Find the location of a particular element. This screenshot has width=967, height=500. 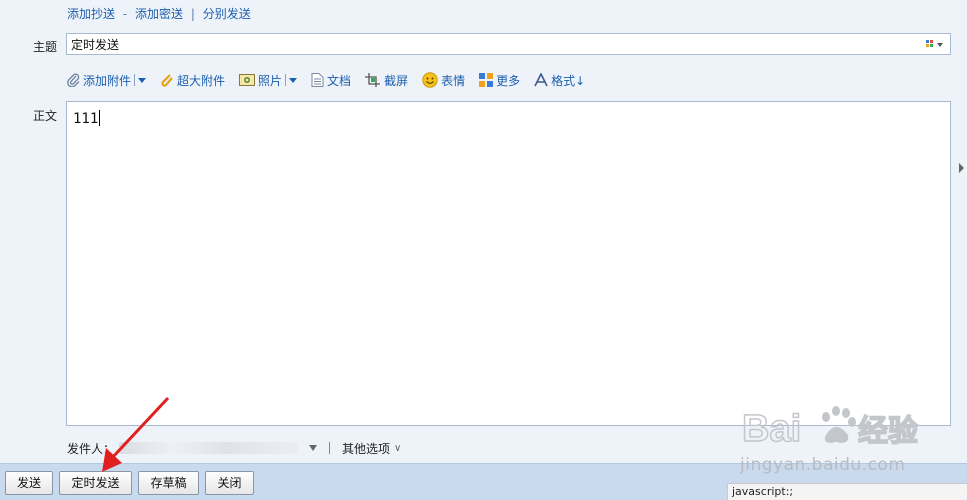

grid-icon is located at coordinates (935, 44).